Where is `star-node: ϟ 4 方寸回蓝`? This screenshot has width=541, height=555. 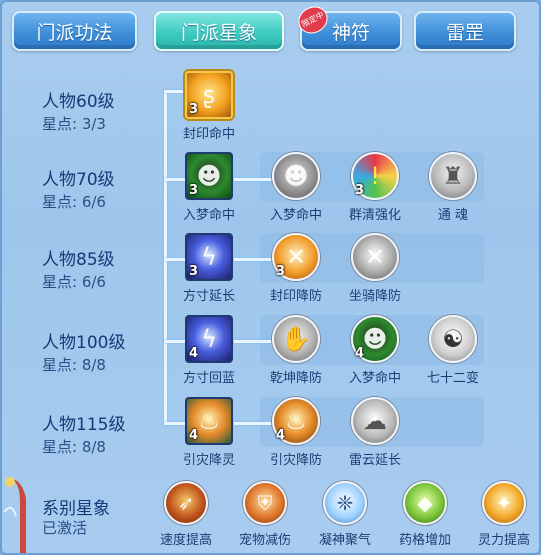
star-node: ϟ 4 方寸回蓝 is located at coordinates (209, 350).